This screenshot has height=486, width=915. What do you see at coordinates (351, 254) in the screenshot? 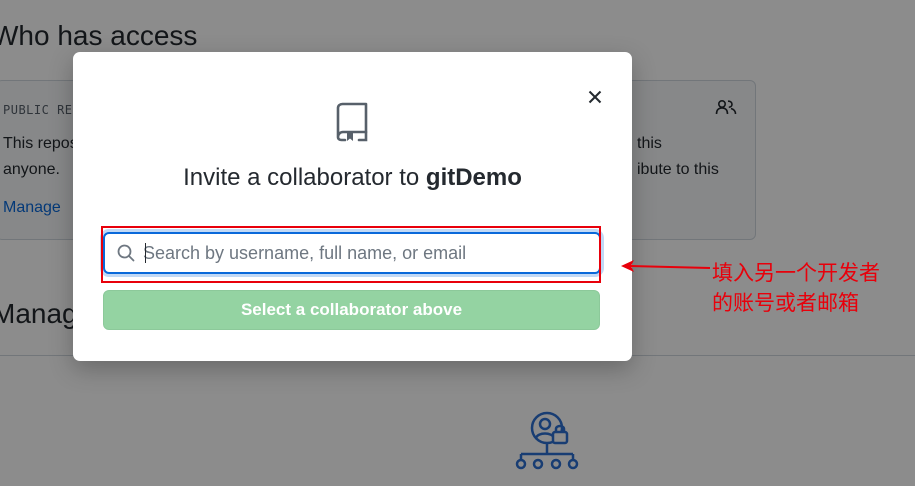
I see `annotation-highlight-box` at bounding box center [351, 254].